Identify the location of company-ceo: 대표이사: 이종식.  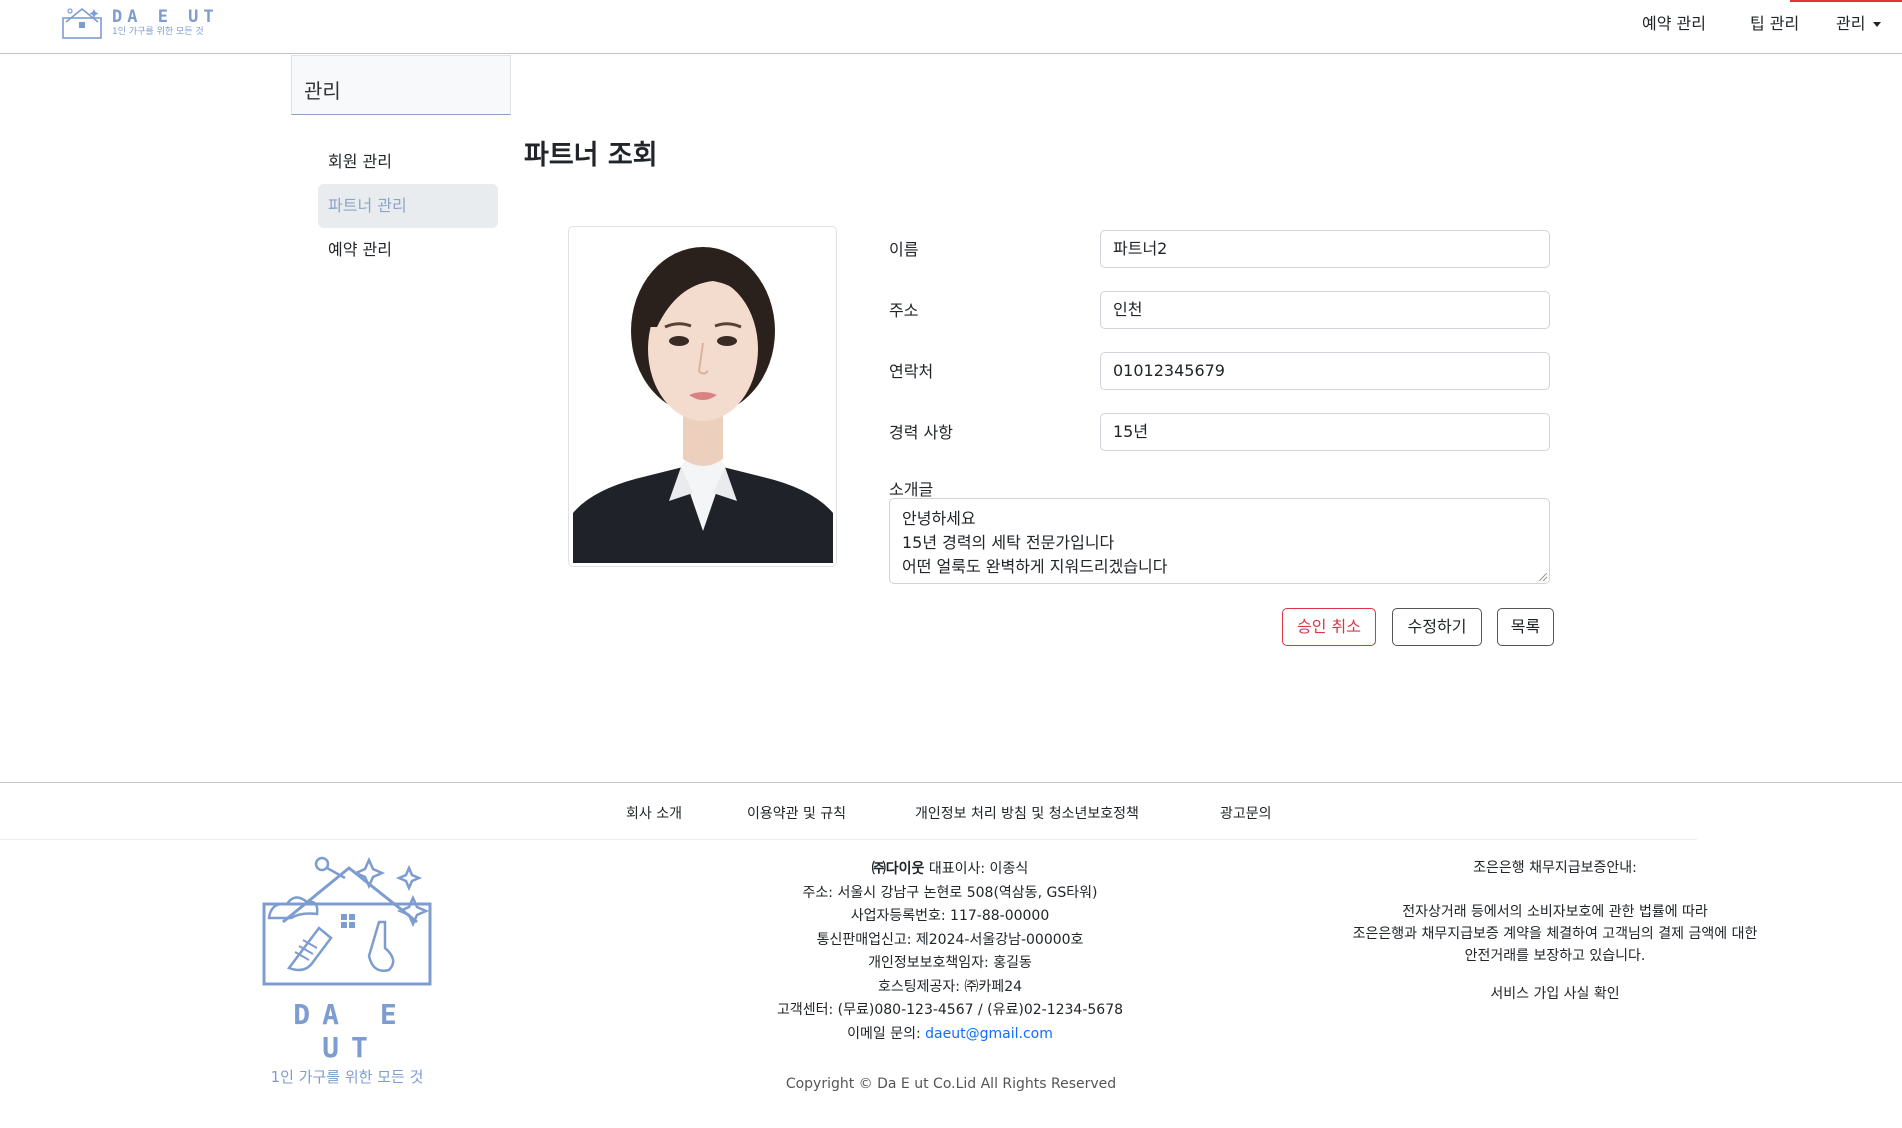
(978, 869).